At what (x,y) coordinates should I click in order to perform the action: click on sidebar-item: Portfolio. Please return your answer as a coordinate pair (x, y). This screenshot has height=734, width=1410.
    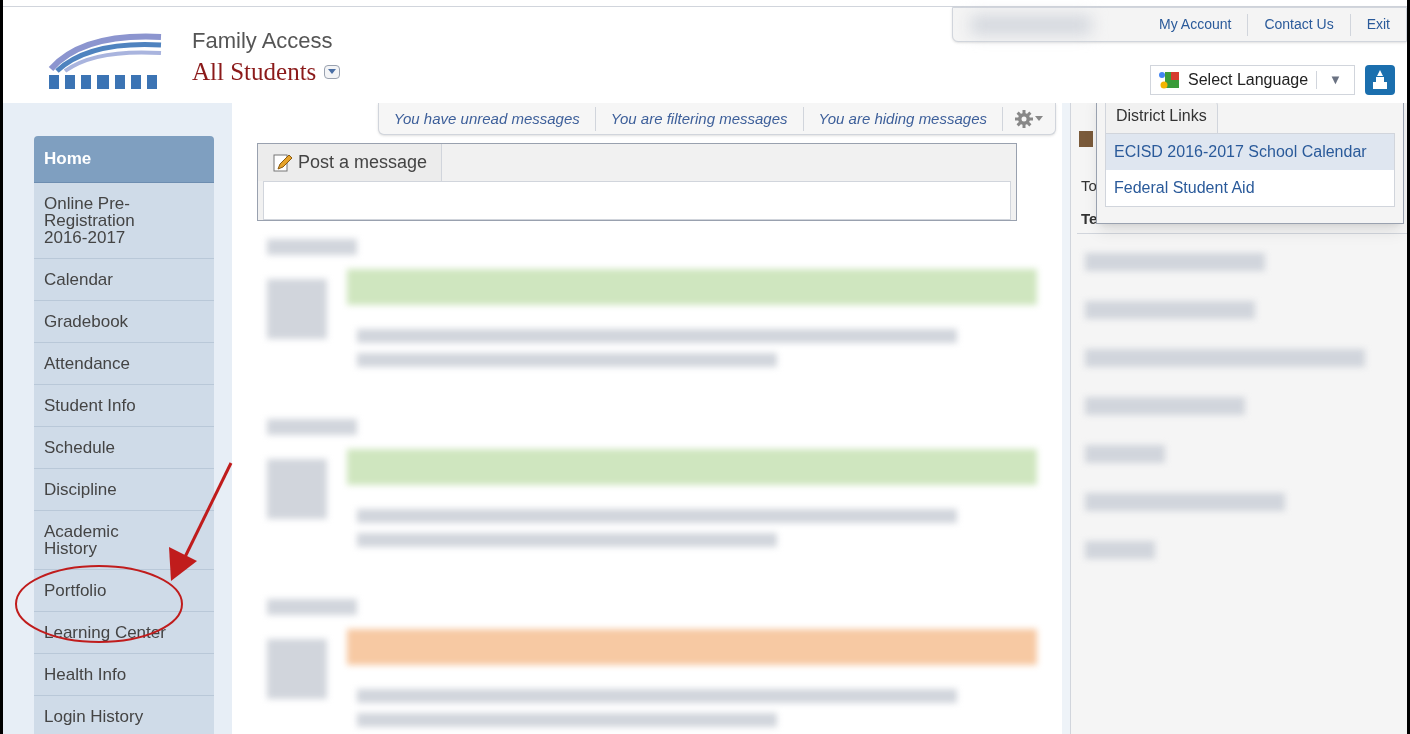
    Looking at the image, I should click on (124, 590).